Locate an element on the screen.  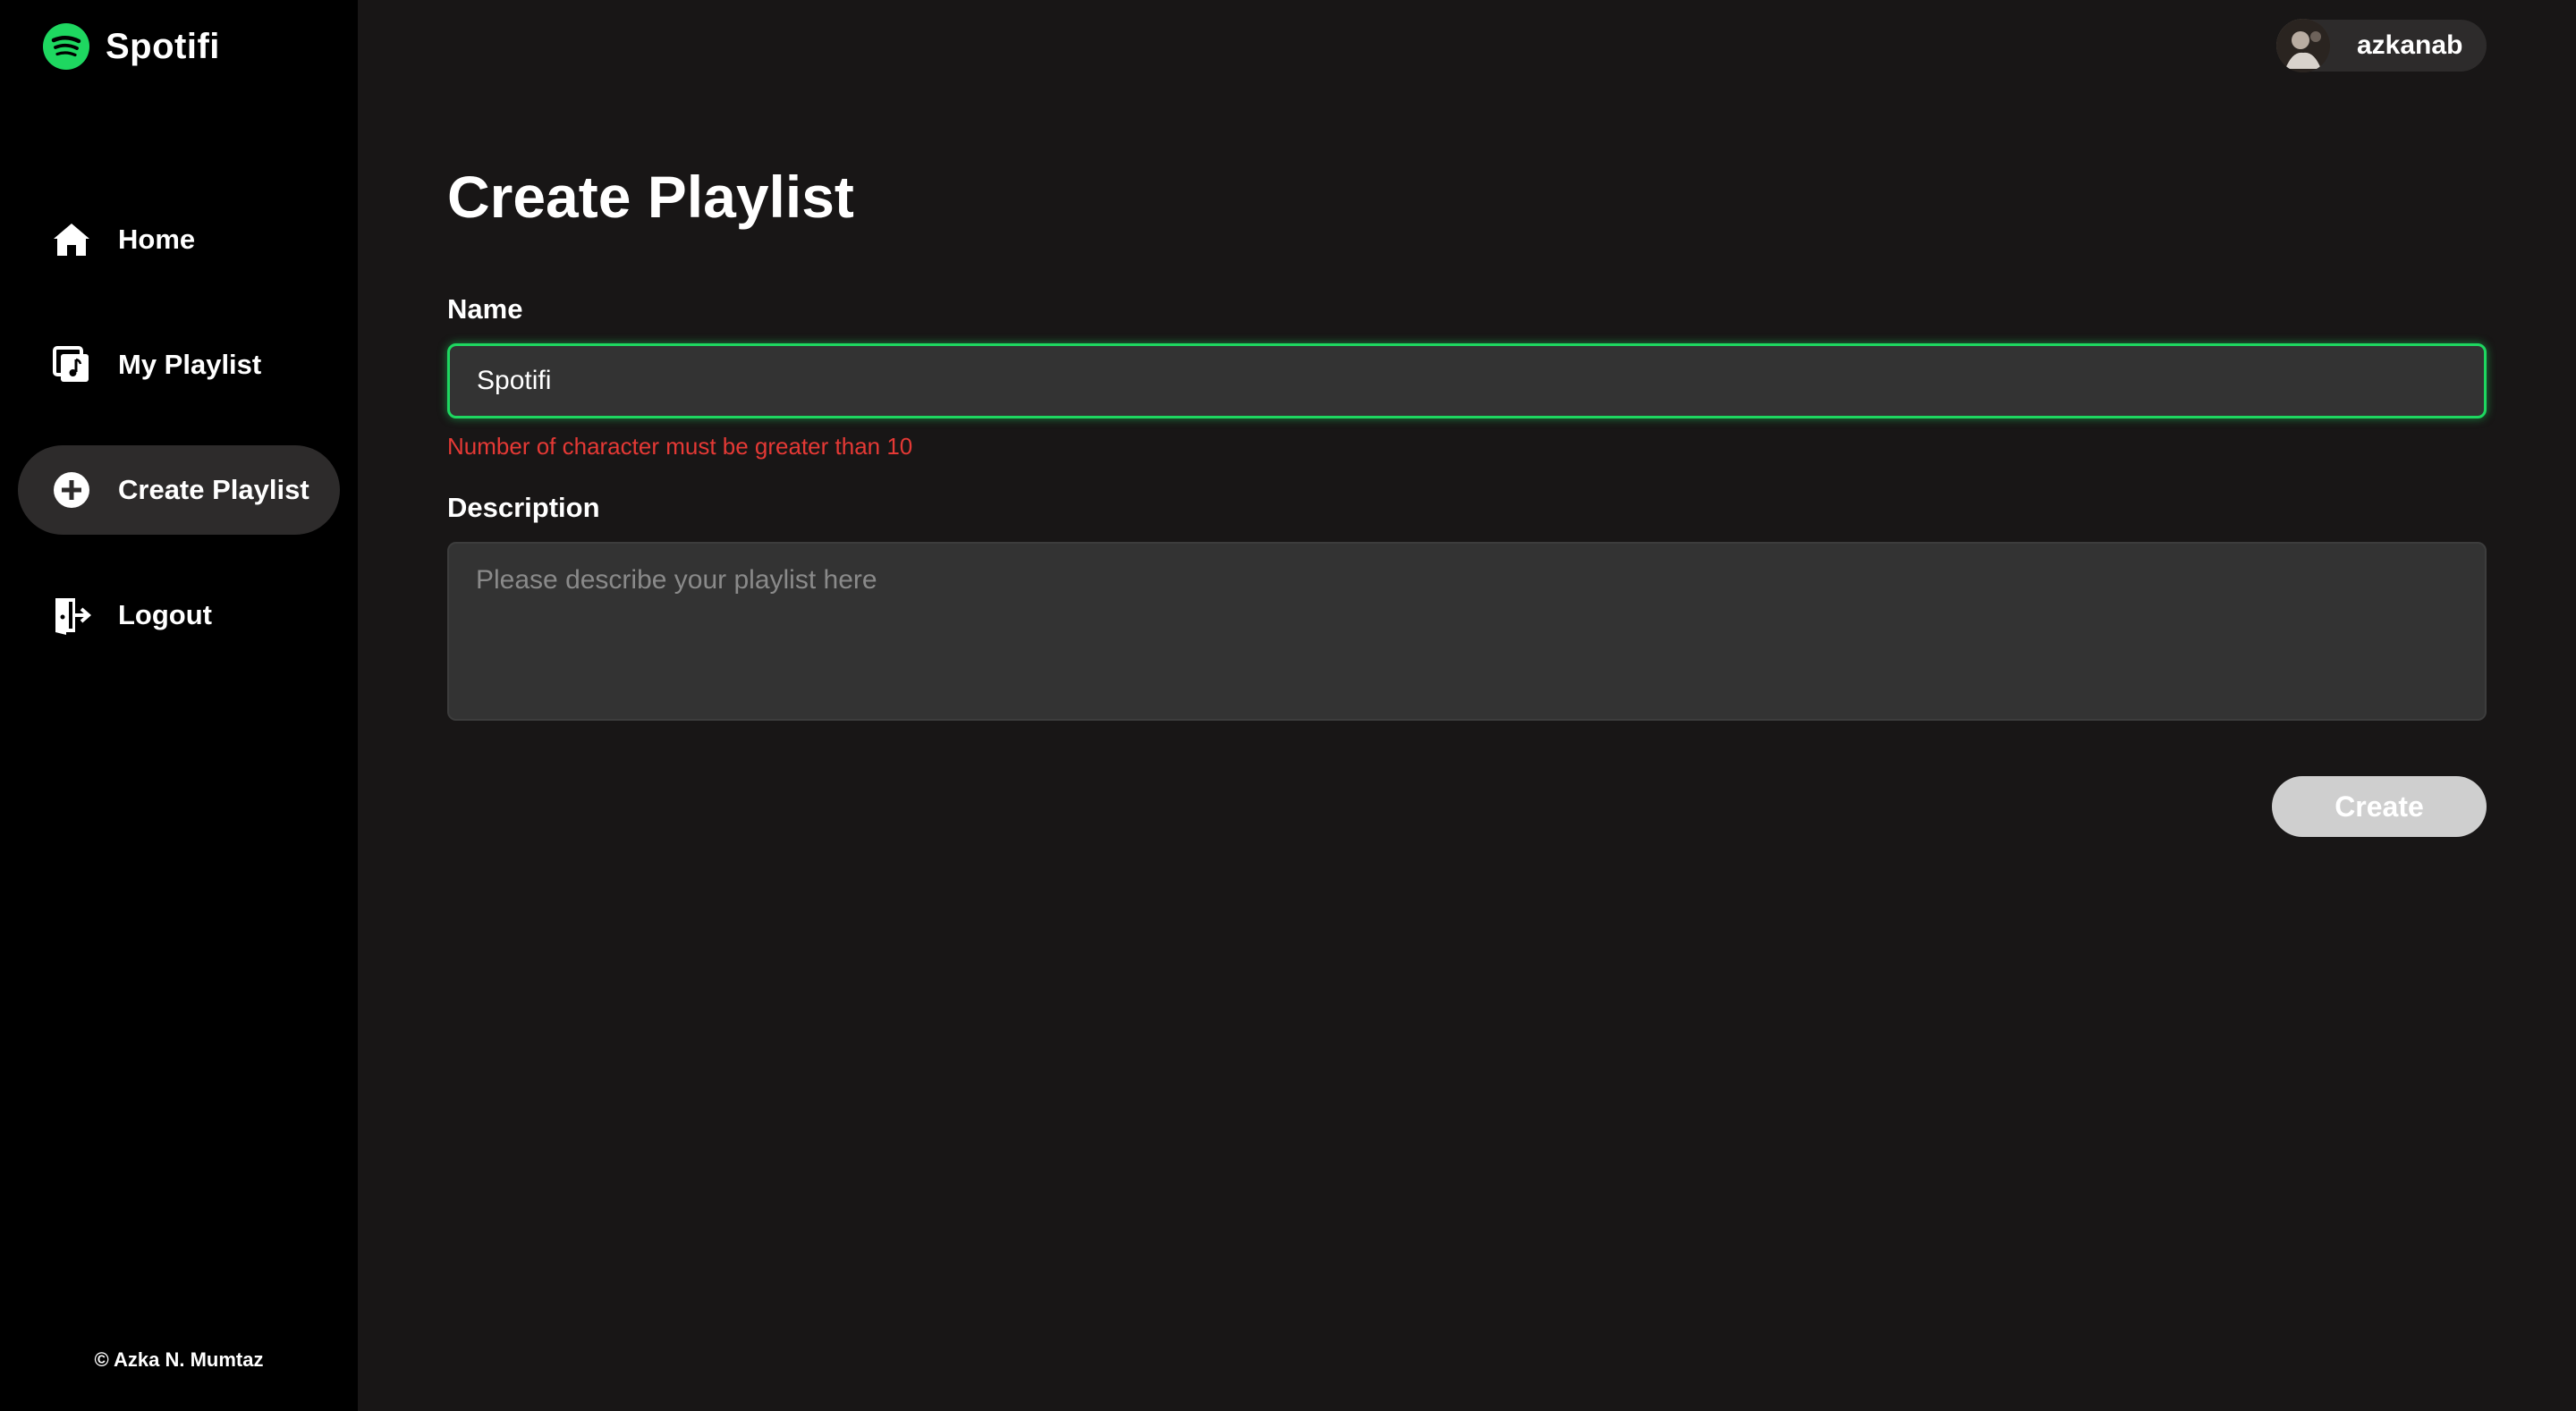
description-textarea is located at coordinates (1467, 631).